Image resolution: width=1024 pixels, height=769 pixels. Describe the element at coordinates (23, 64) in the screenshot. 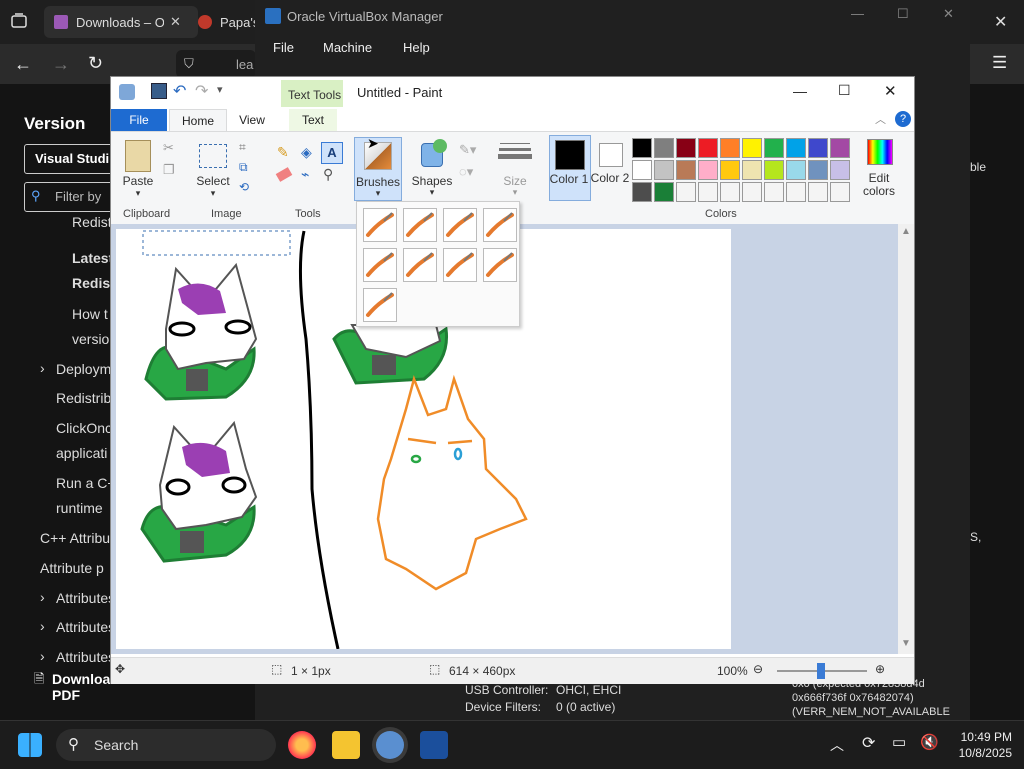

I see `back-arrow-icon: ←` at that location.